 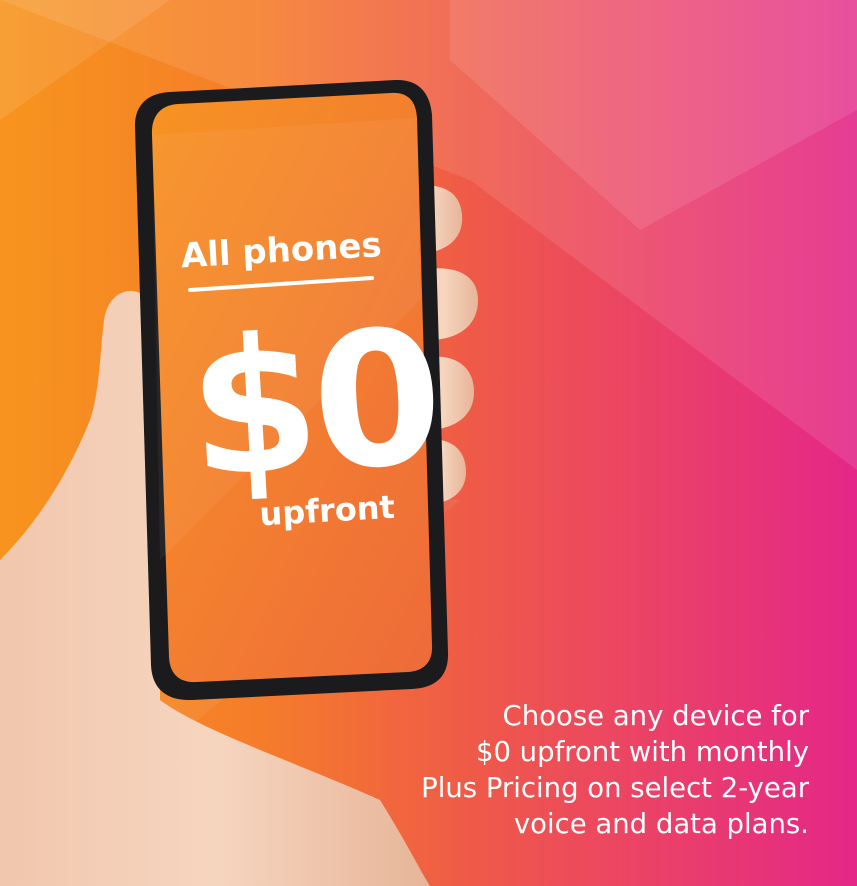 What do you see at coordinates (615, 788) in the screenshot?
I see `promo-line: Plus Pricing on select 2-year` at bounding box center [615, 788].